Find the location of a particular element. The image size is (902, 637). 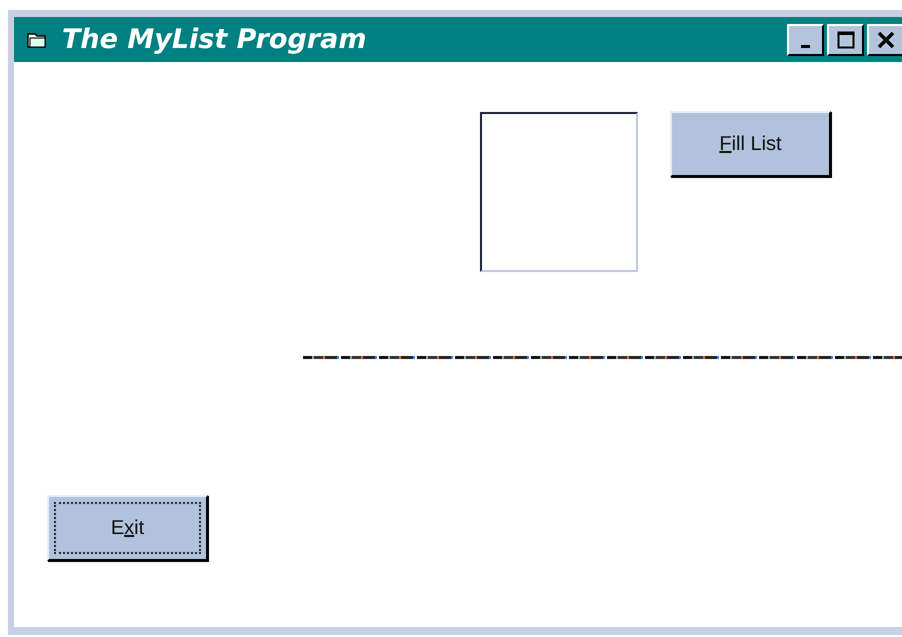

fill-list-button: Fill List is located at coordinates (750, 144).